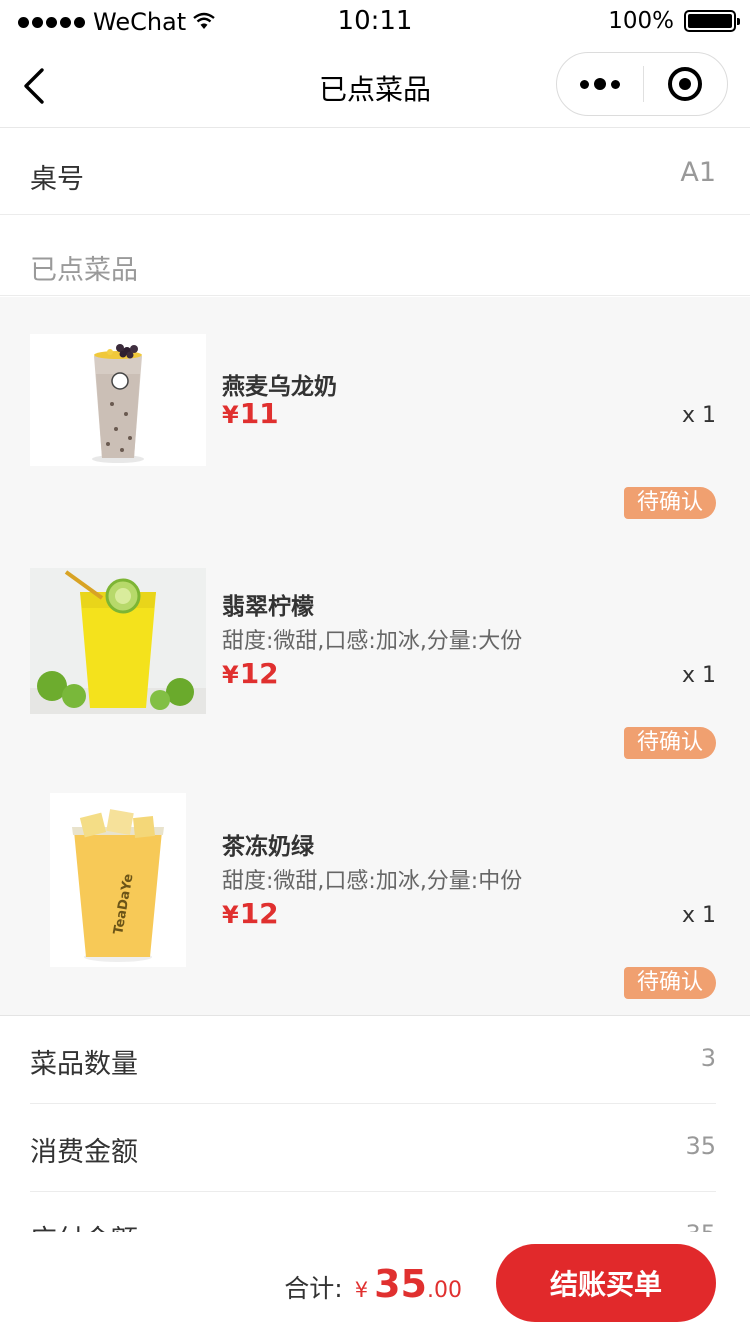 The width and height of the screenshot is (750, 1334). What do you see at coordinates (400, 1284) in the screenshot?
I see `total-integer: 35` at bounding box center [400, 1284].